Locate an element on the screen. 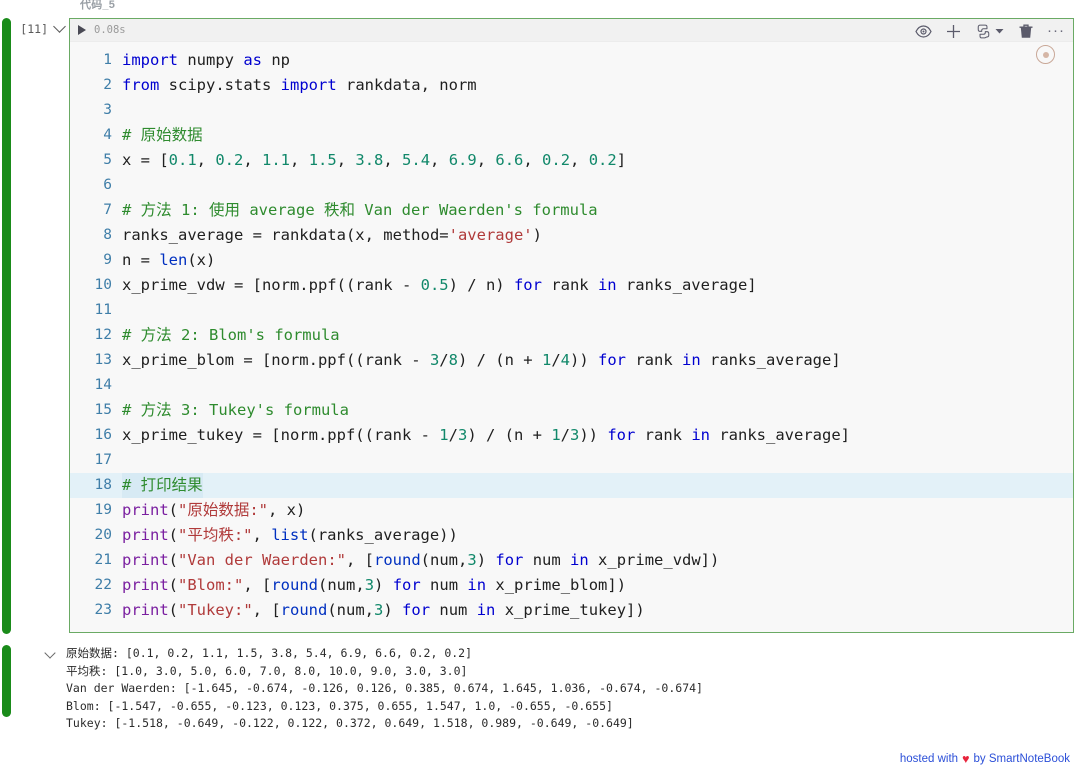  code-line: 12 # 方法 2: Blom's formula is located at coordinates (571, 335).